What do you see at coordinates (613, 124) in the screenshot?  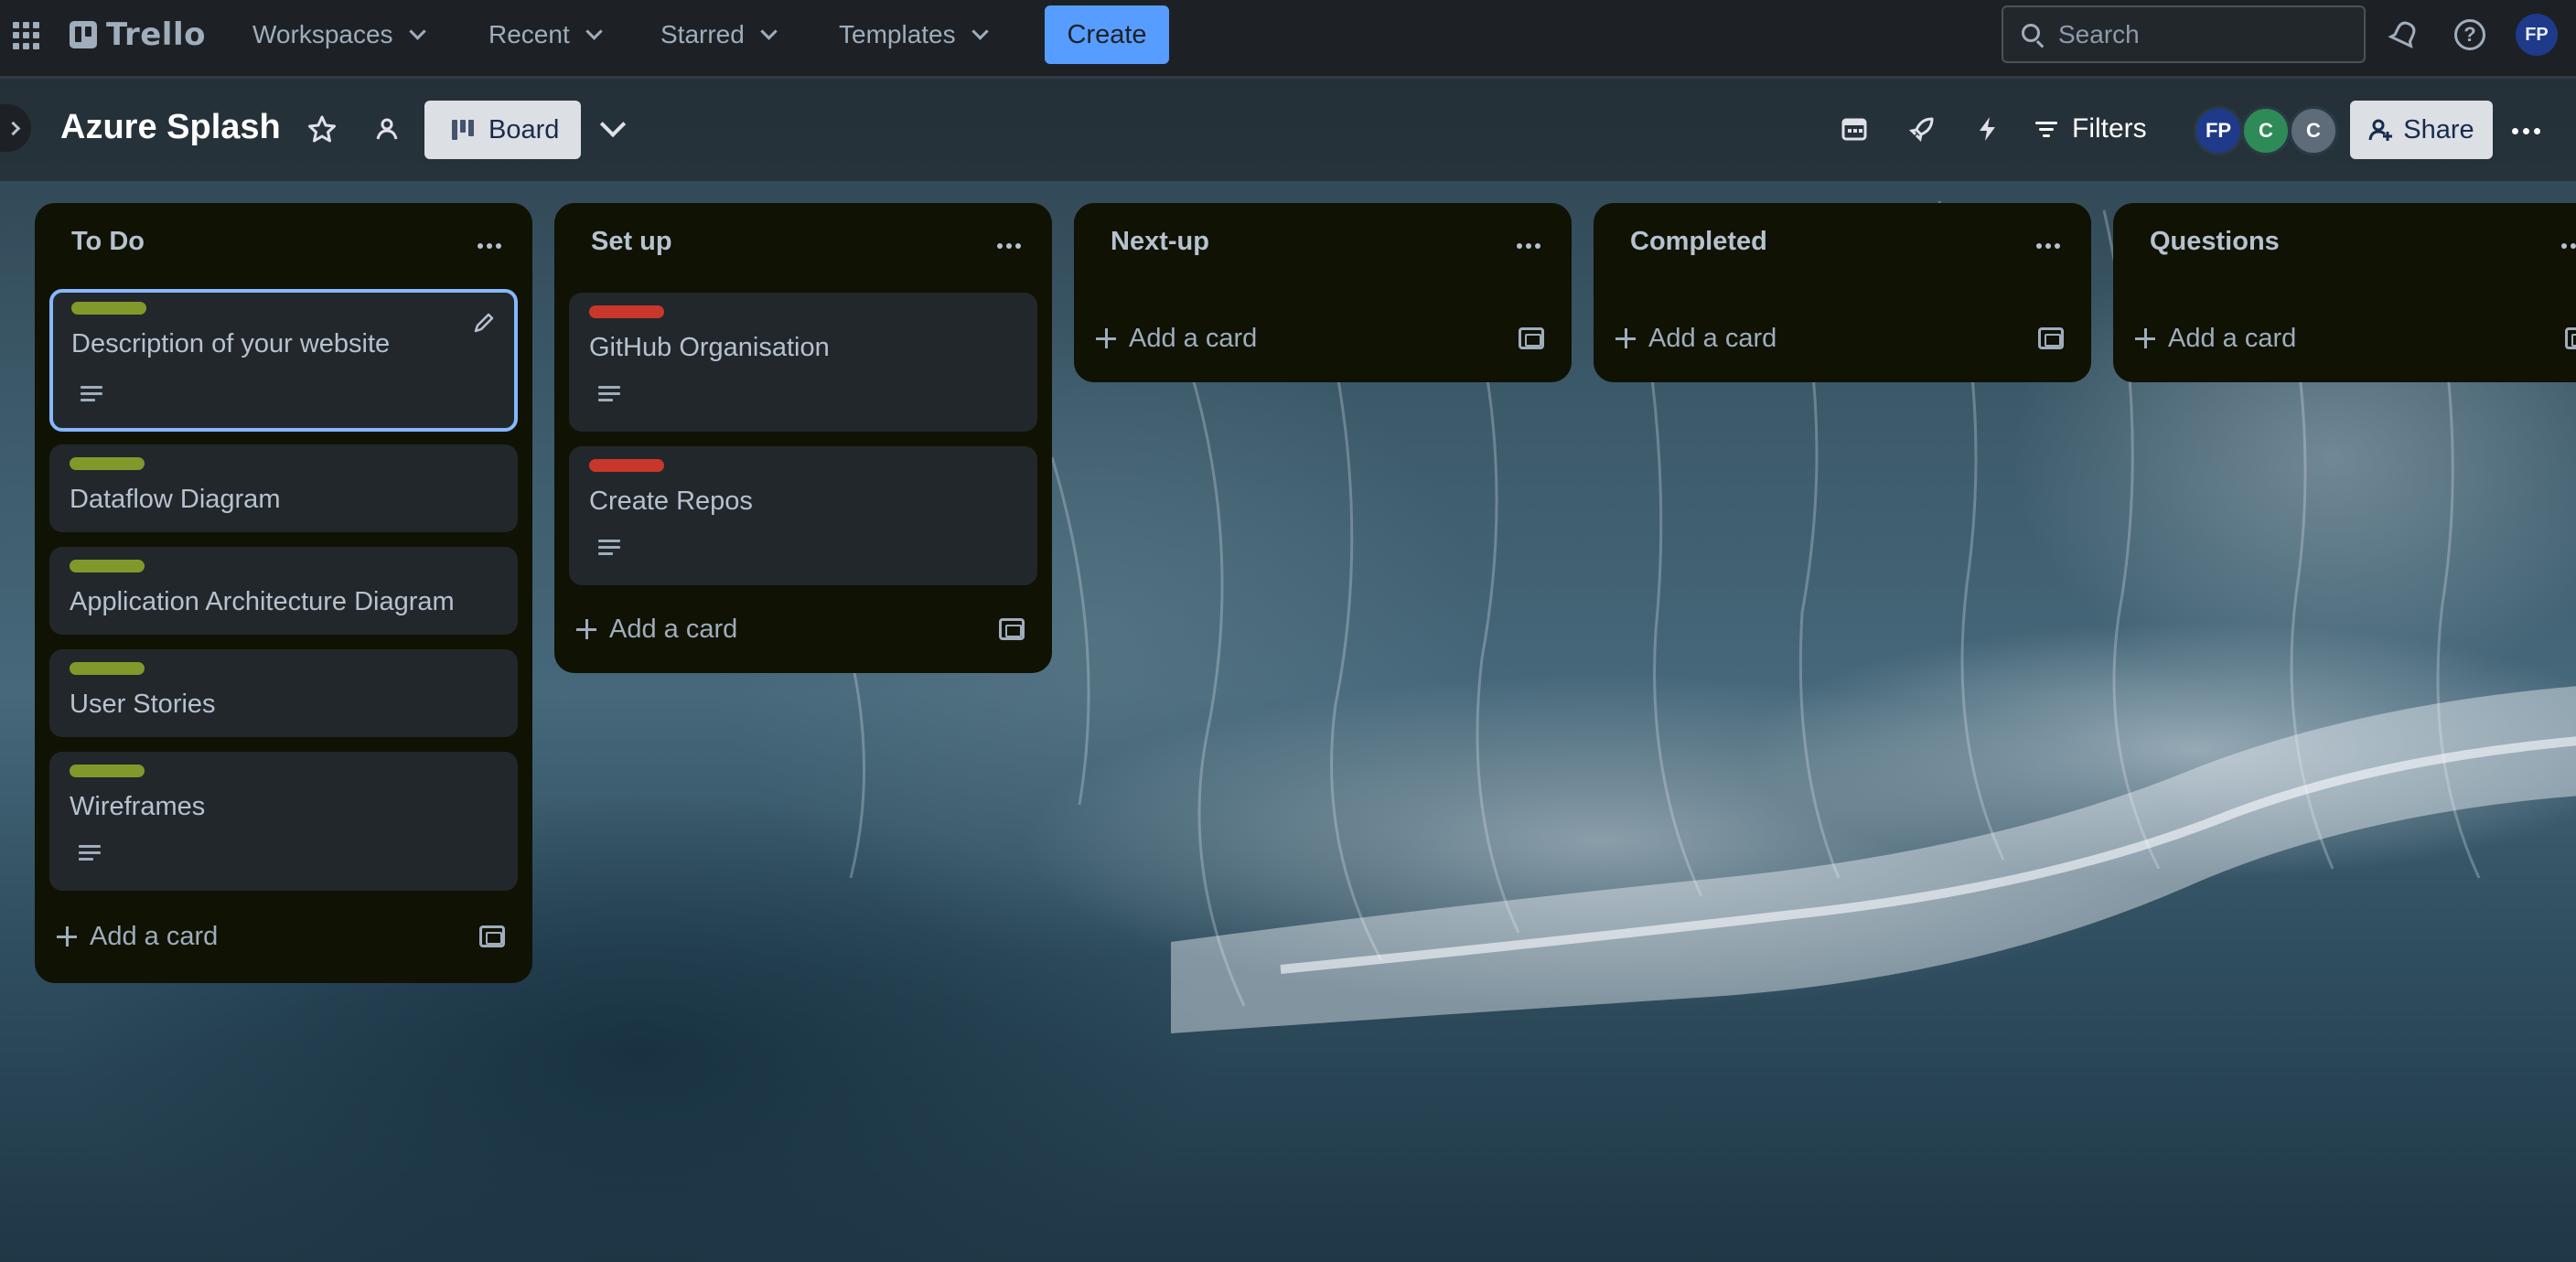 I see `views-dropdown-chevron-icon` at bounding box center [613, 124].